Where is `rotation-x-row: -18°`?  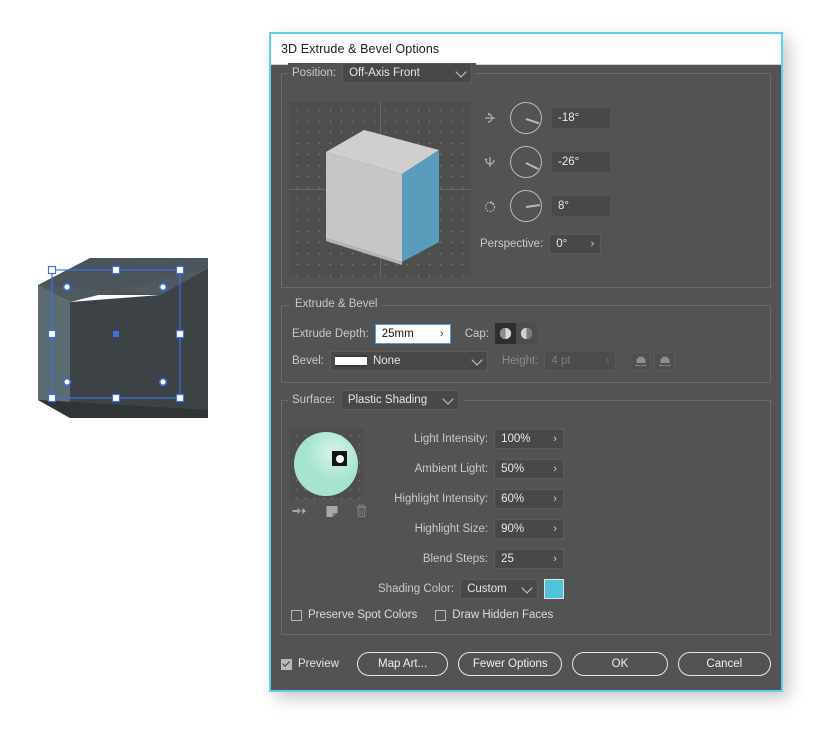
rotation-x-row: -18° is located at coordinates (545, 118).